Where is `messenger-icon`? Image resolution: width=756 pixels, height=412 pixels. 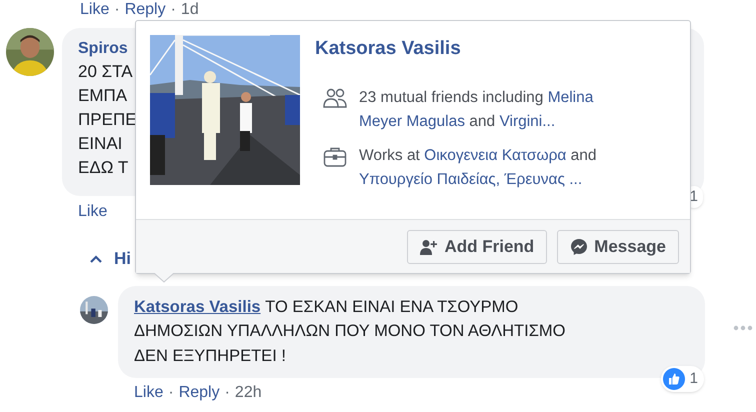 messenger-icon is located at coordinates (579, 247).